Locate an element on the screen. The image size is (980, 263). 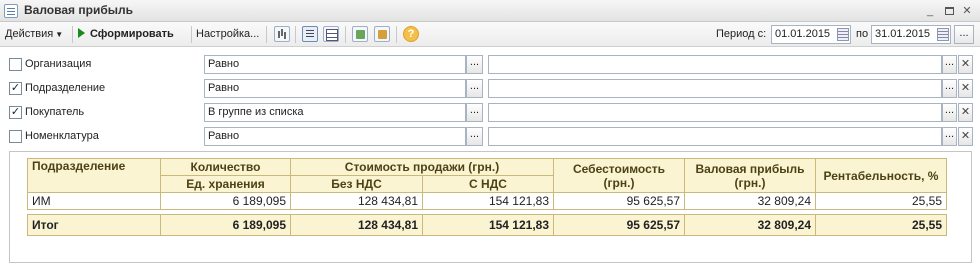
filter-label: Организация is located at coordinates (58, 64).